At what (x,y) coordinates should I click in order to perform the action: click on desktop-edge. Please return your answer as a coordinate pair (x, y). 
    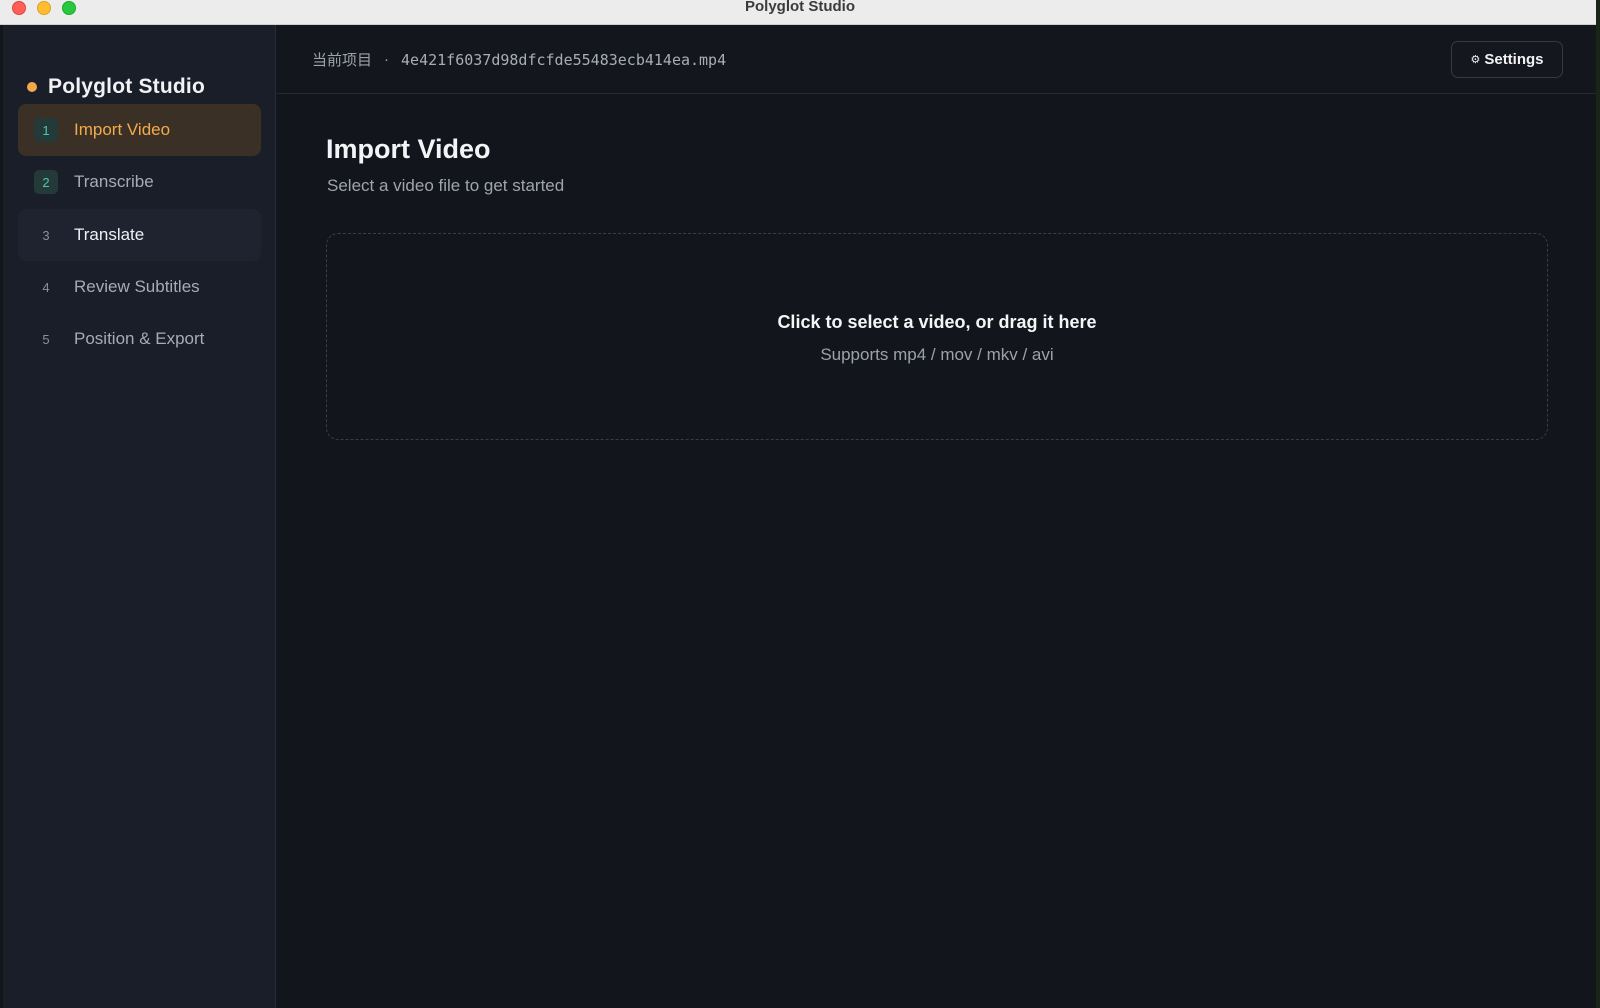
    Looking at the image, I should click on (1598, 504).